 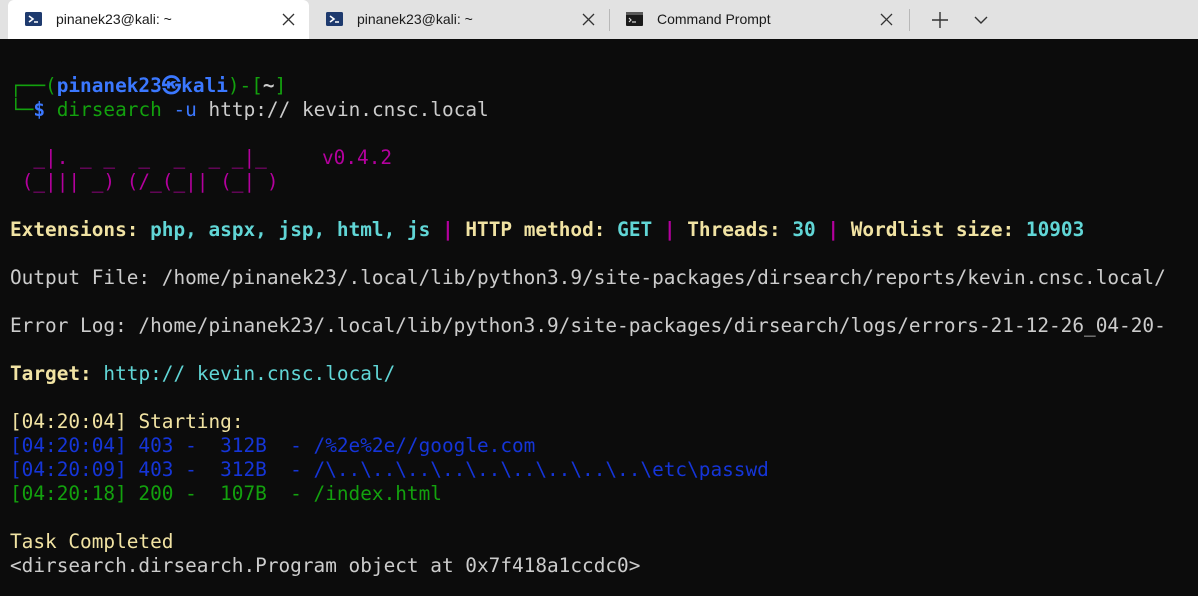 What do you see at coordinates (138, 157) in the screenshot?
I see `banner-line-1: _|. _ _ _ _ _ _|_` at bounding box center [138, 157].